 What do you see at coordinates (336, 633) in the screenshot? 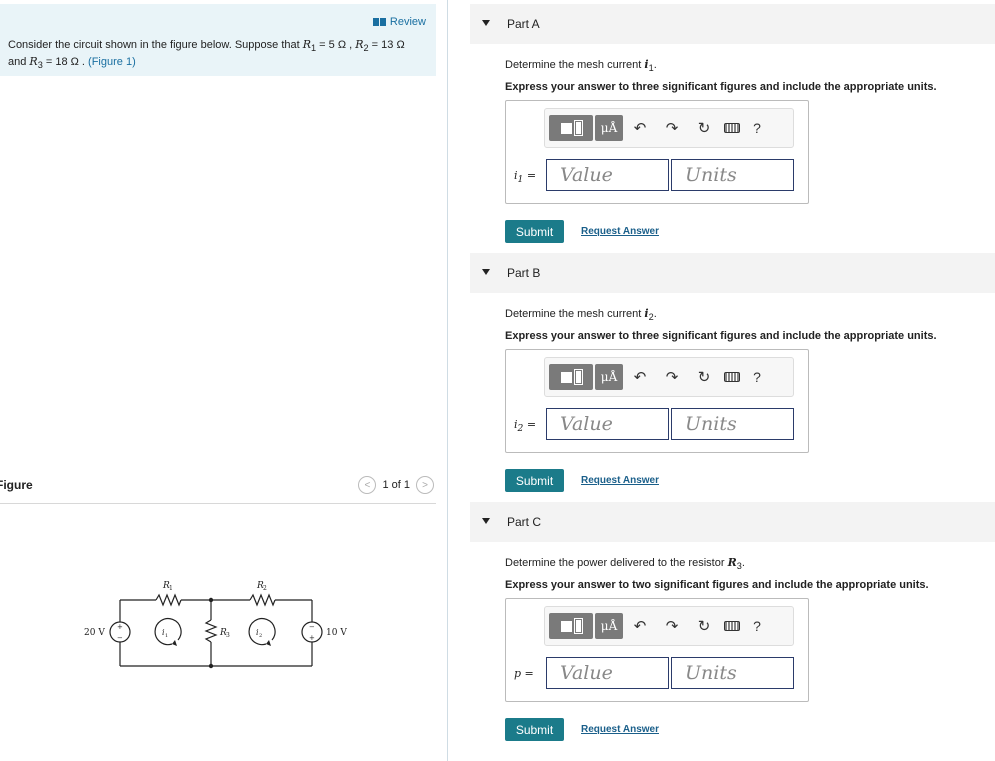
I see `source-10v-label: 10 V` at bounding box center [336, 633].